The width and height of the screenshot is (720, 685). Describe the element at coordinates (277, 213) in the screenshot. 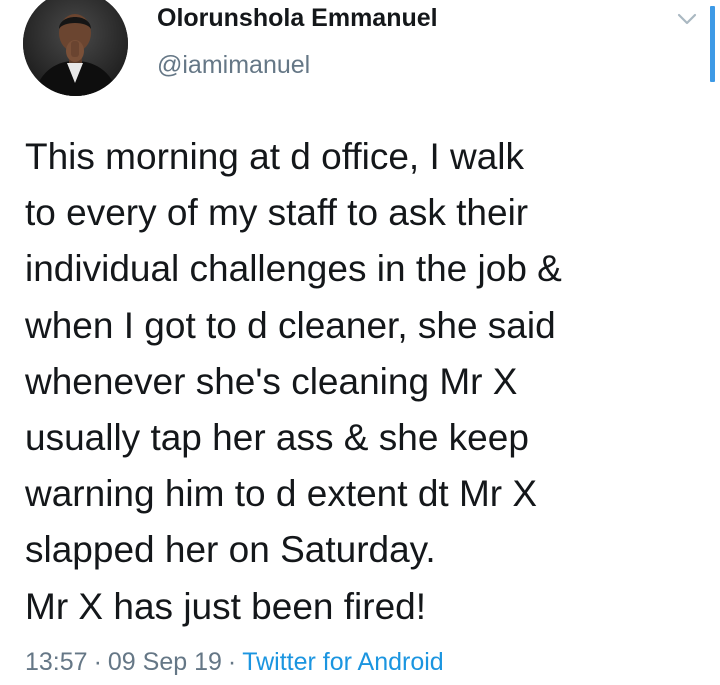

I see `tweet-text-line: to every of my staff to ask their` at that location.